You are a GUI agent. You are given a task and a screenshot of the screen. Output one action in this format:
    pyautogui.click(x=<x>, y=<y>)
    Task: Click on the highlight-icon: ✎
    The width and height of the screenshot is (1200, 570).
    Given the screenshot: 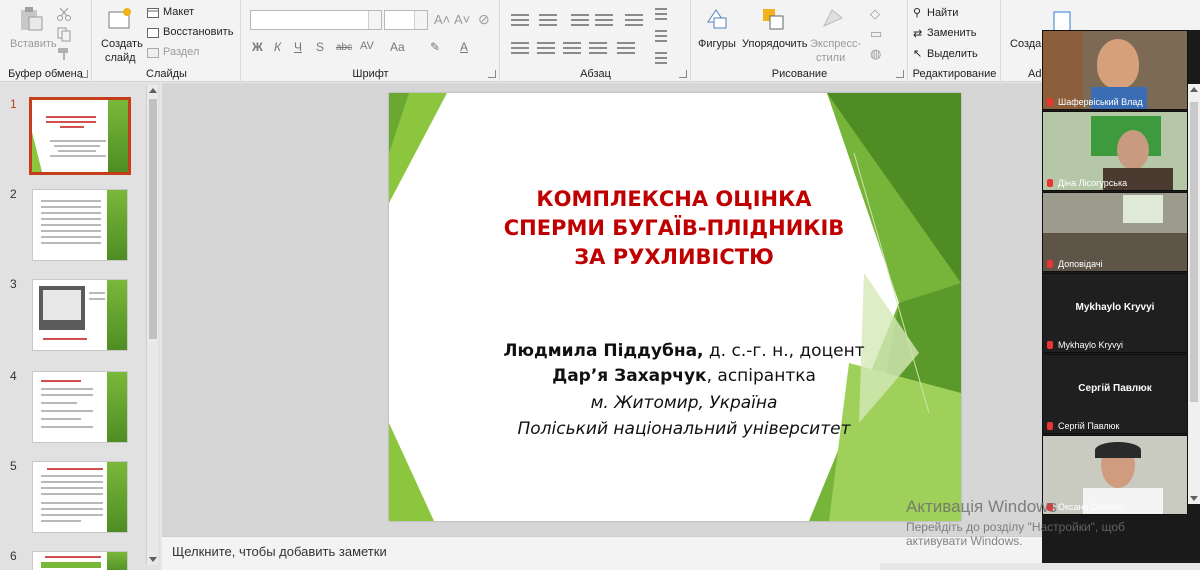 What is the action you would take?
    pyautogui.click(x=435, y=47)
    